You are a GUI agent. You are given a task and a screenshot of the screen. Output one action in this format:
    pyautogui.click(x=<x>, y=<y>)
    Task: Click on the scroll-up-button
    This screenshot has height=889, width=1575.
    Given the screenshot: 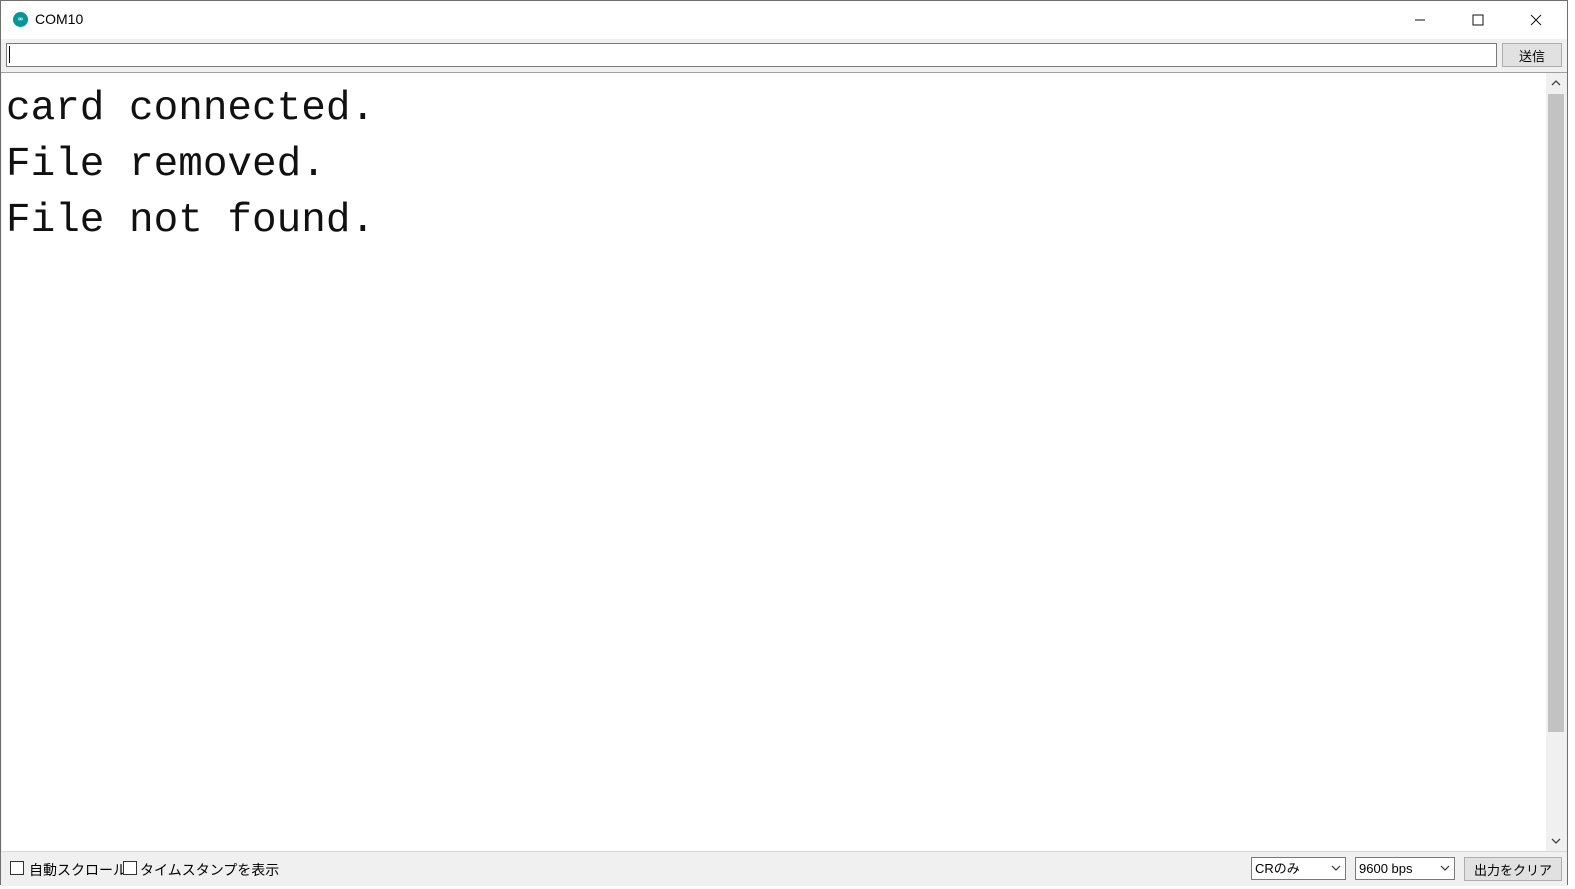 What is the action you would take?
    pyautogui.click(x=1556, y=83)
    